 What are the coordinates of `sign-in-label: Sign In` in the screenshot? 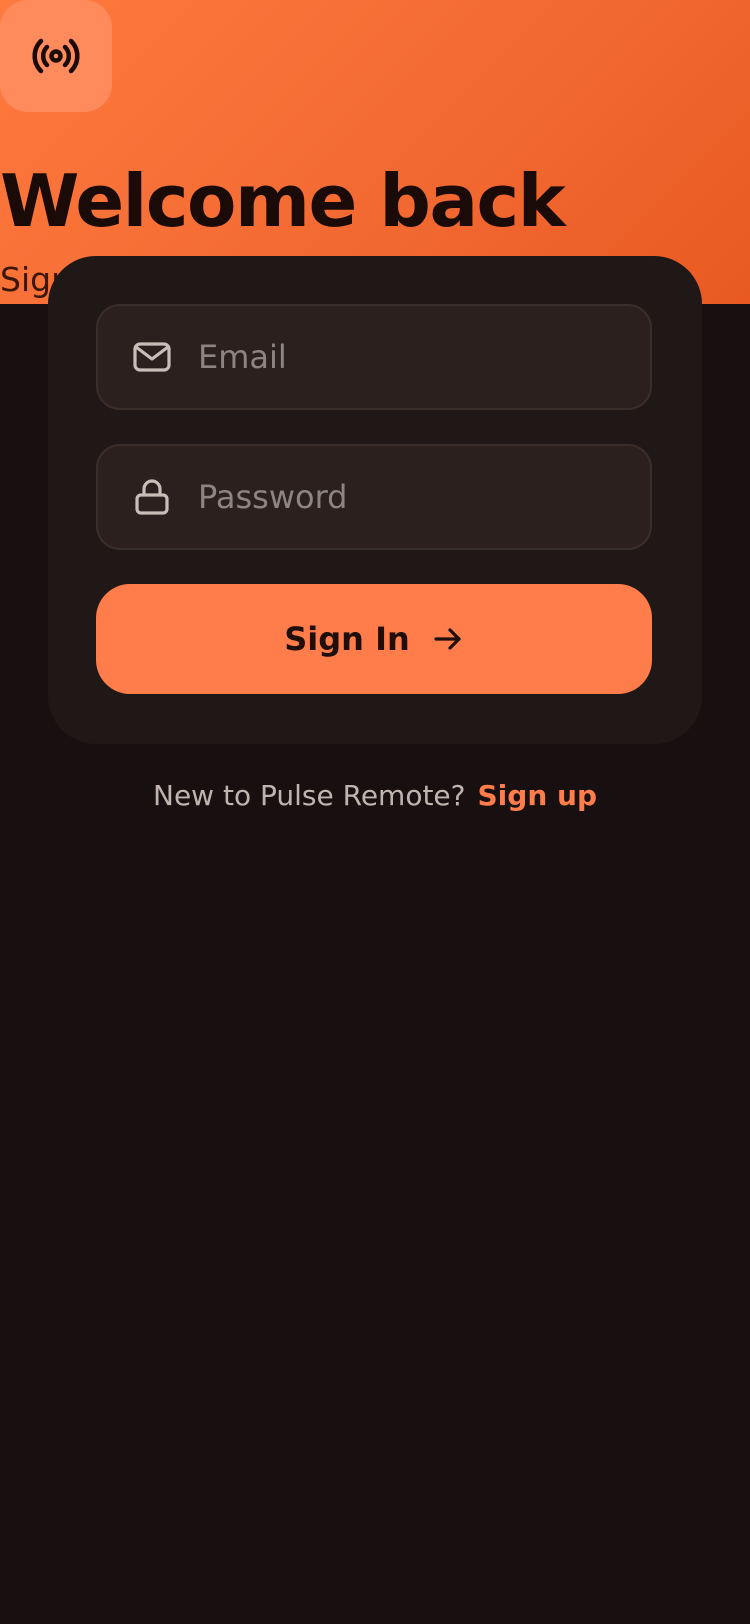 It's located at (347, 639).